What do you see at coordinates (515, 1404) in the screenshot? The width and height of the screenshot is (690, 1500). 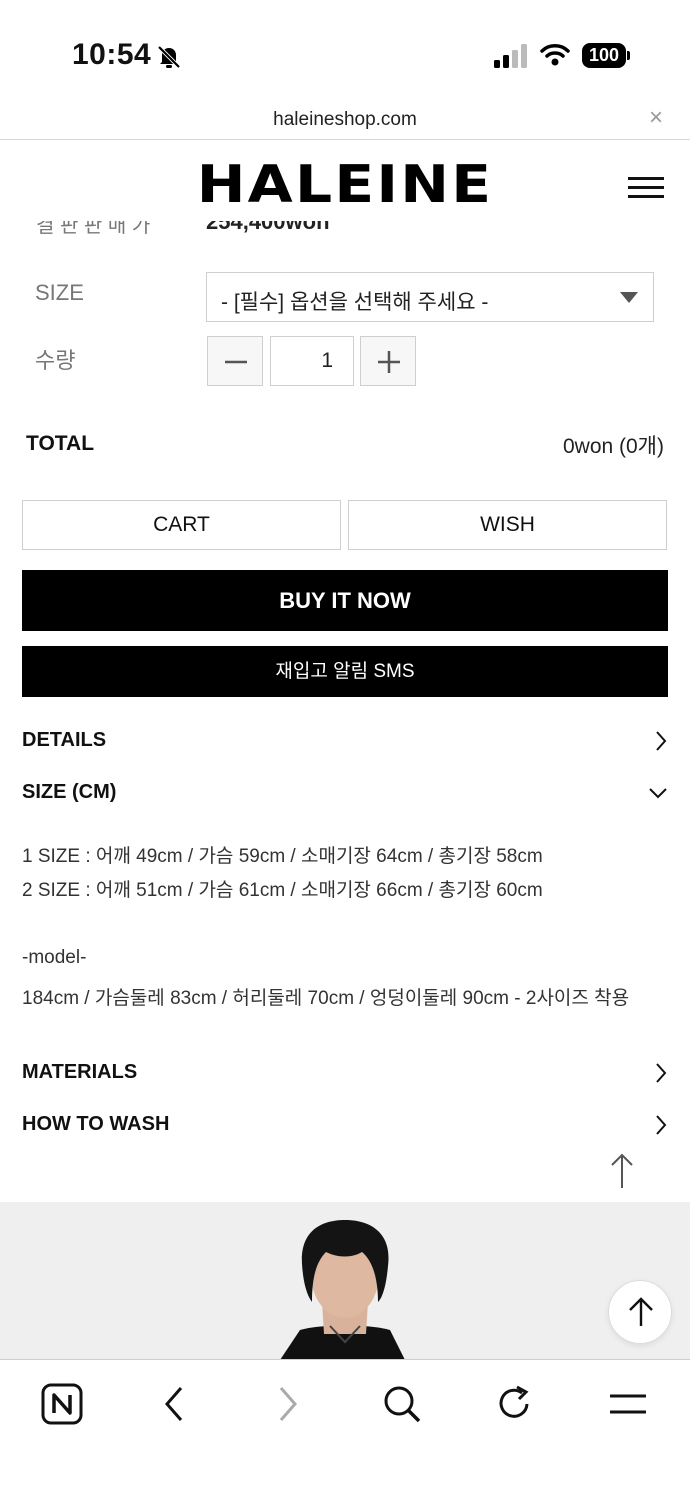 I see `reload-icon` at bounding box center [515, 1404].